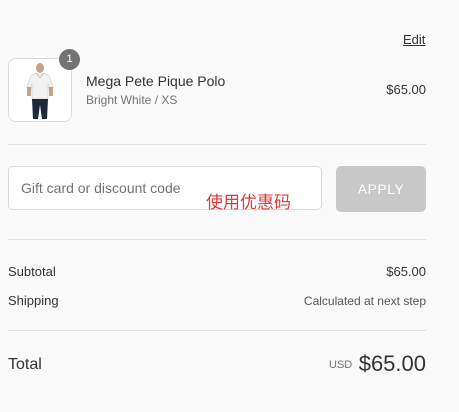 The width and height of the screenshot is (459, 412). What do you see at coordinates (406, 271) in the screenshot?
I see `subtotal-value: $65.00` at bounding box center [406, 271].